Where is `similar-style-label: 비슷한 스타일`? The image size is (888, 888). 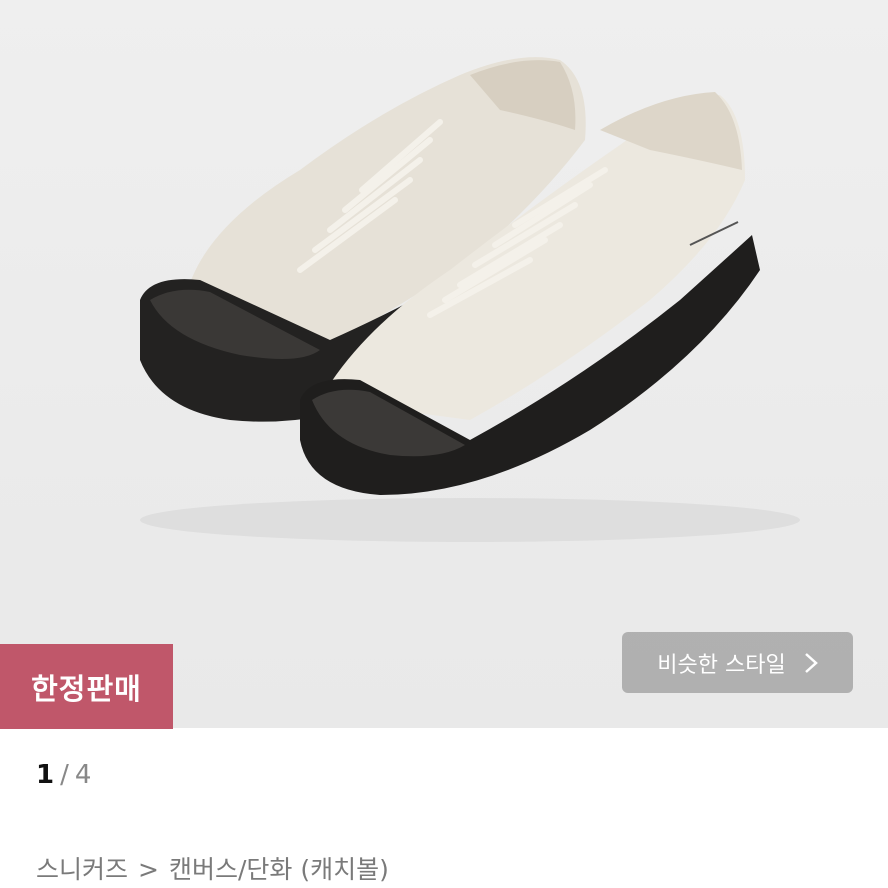
similar-style-label: 비슷한 스타일 is located at coordinates (721, 665).